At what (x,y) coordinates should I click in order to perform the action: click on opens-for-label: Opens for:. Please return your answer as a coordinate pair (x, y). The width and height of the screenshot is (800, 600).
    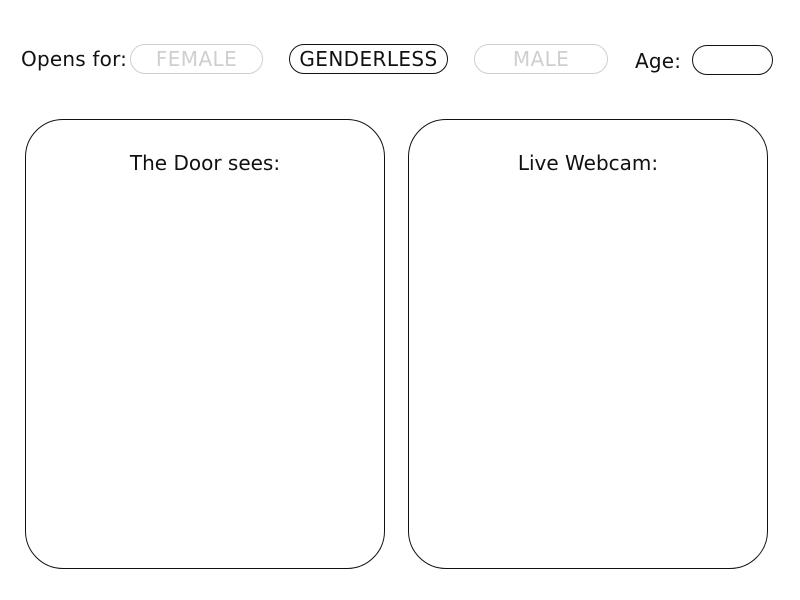
    Looking at the image, I should click on (74, 59).